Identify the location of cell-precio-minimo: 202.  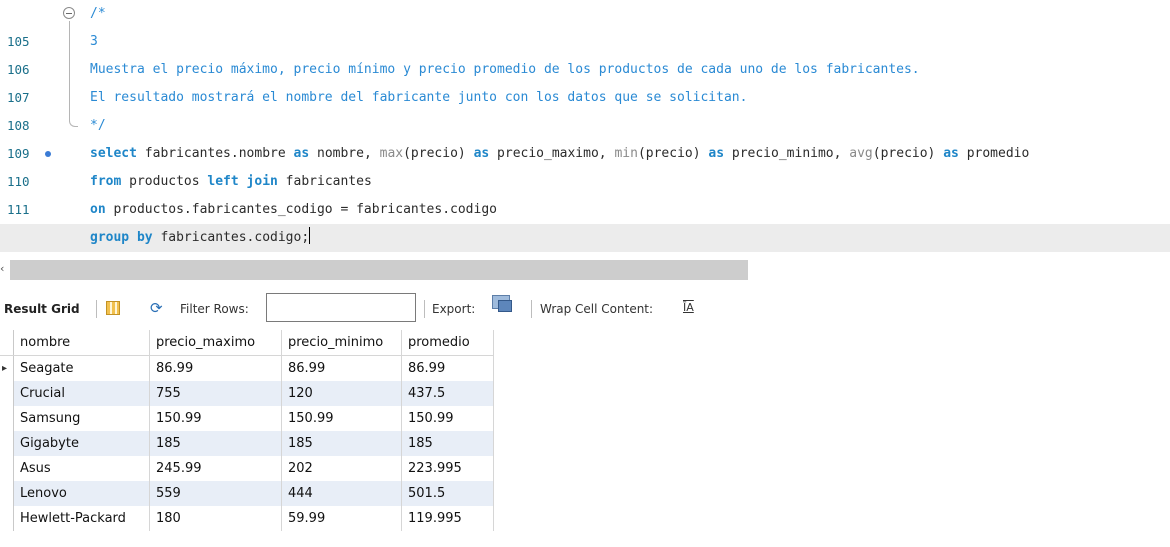
(341, 468).